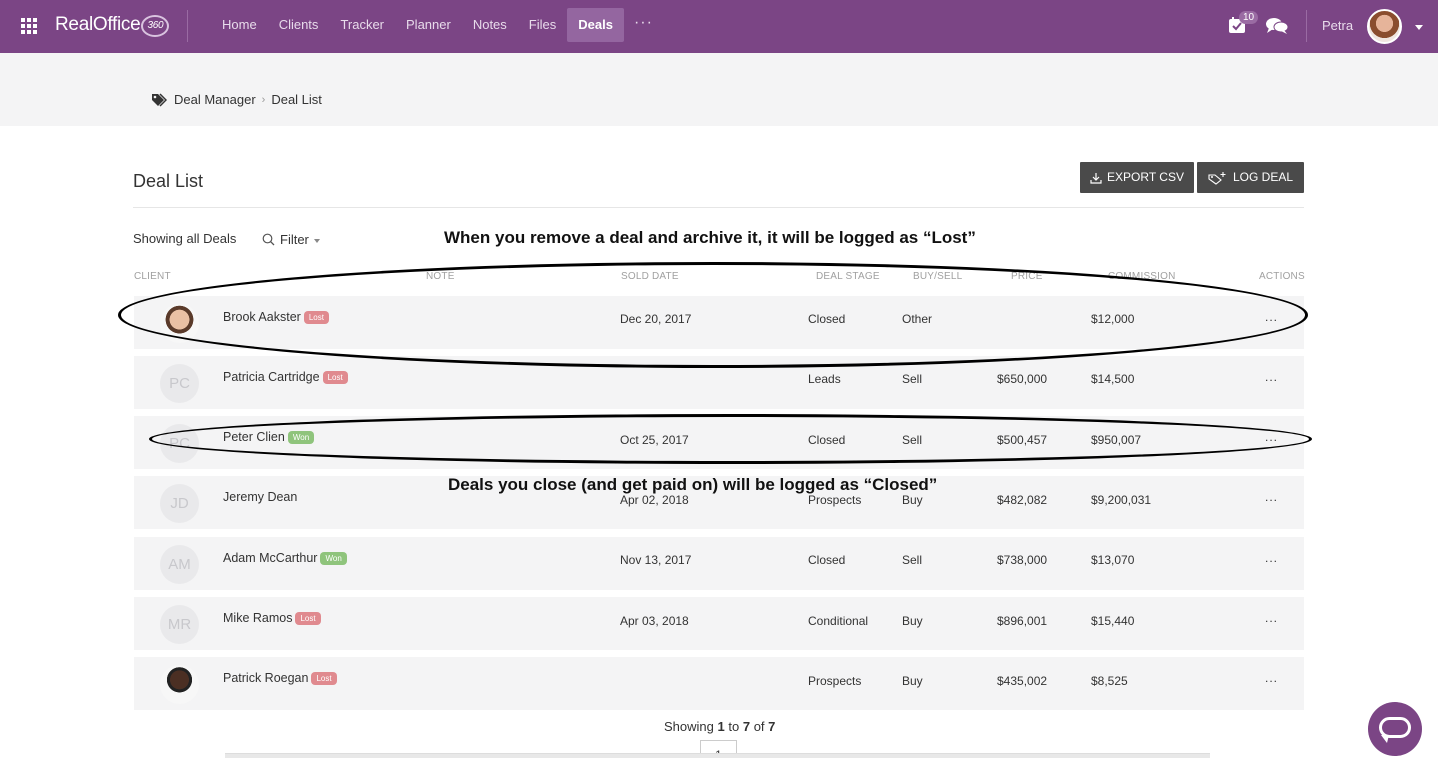 The width and height of the screenshot is (1438, 758). What do you see at coordinates (1385, 739) in the screenshot?
I see `chat-bubble-tail` at bounding box center [1385, 739].